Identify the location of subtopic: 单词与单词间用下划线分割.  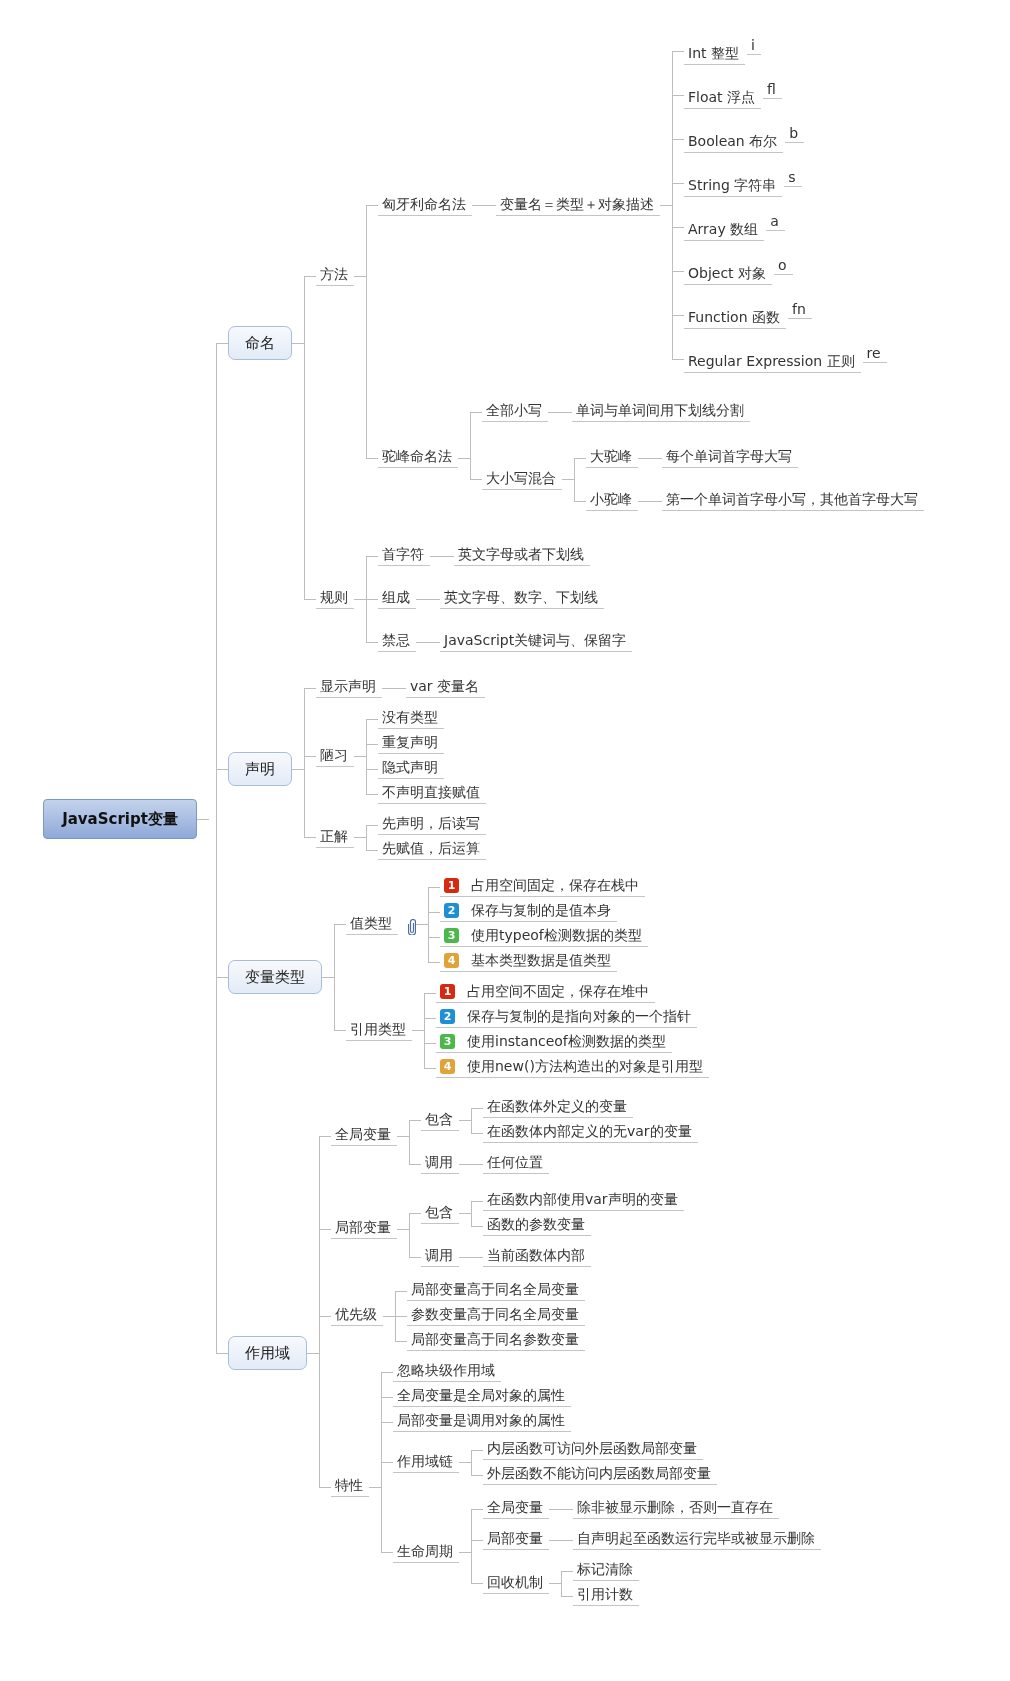
(661, 411).